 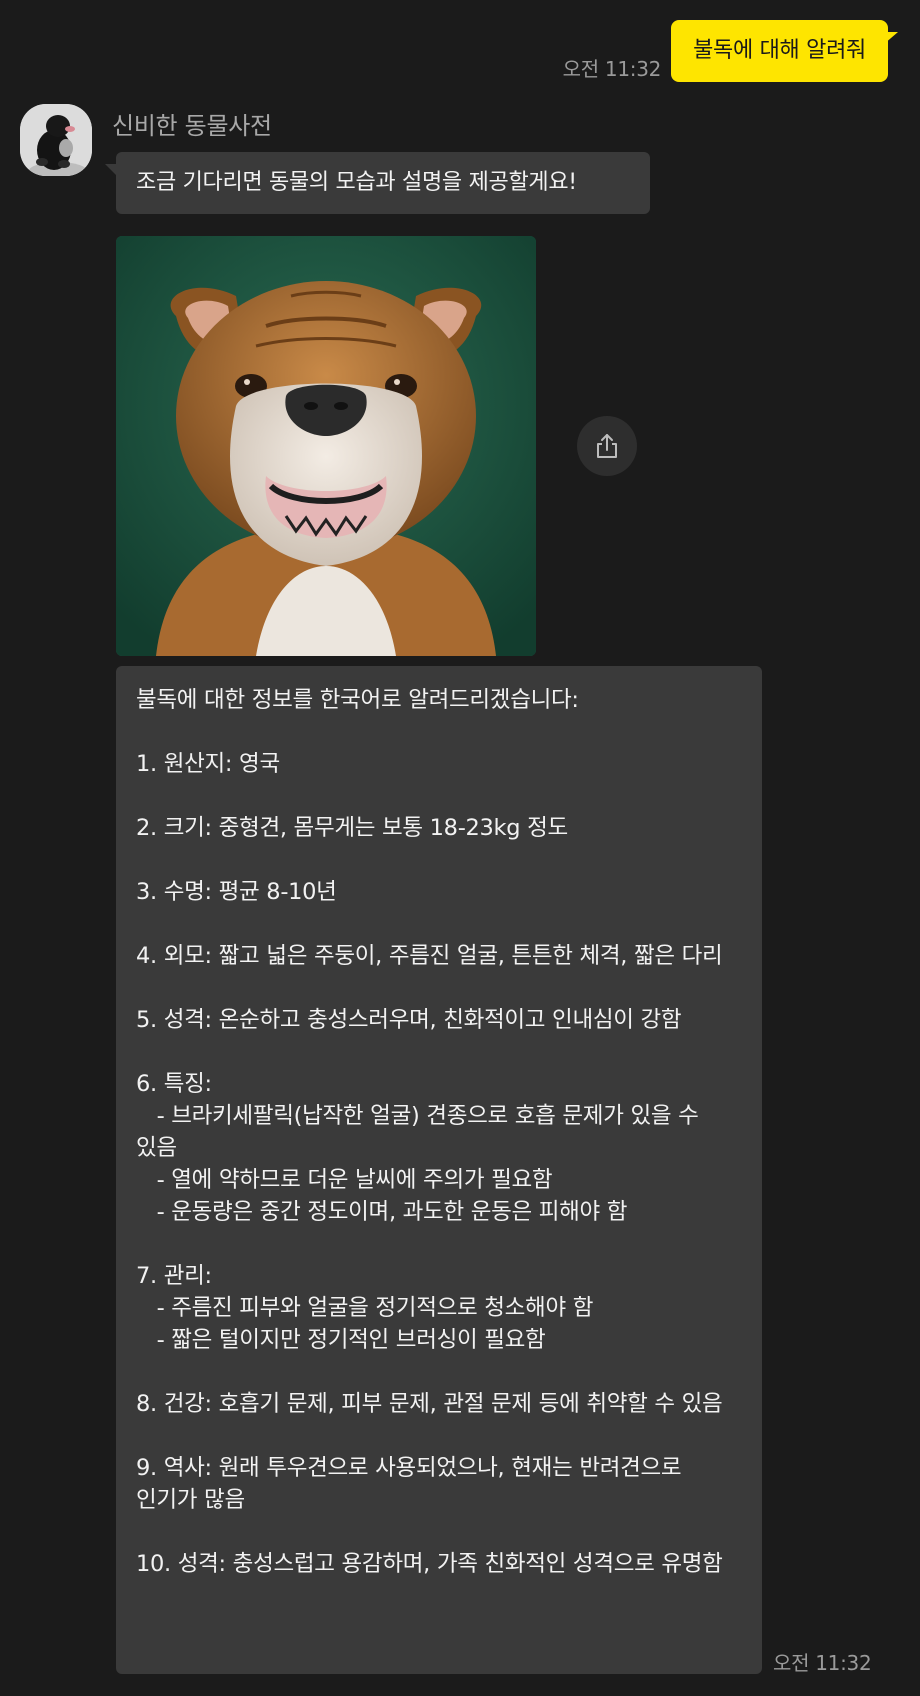 I want to click on share-icon, so click(x=607, y=446).